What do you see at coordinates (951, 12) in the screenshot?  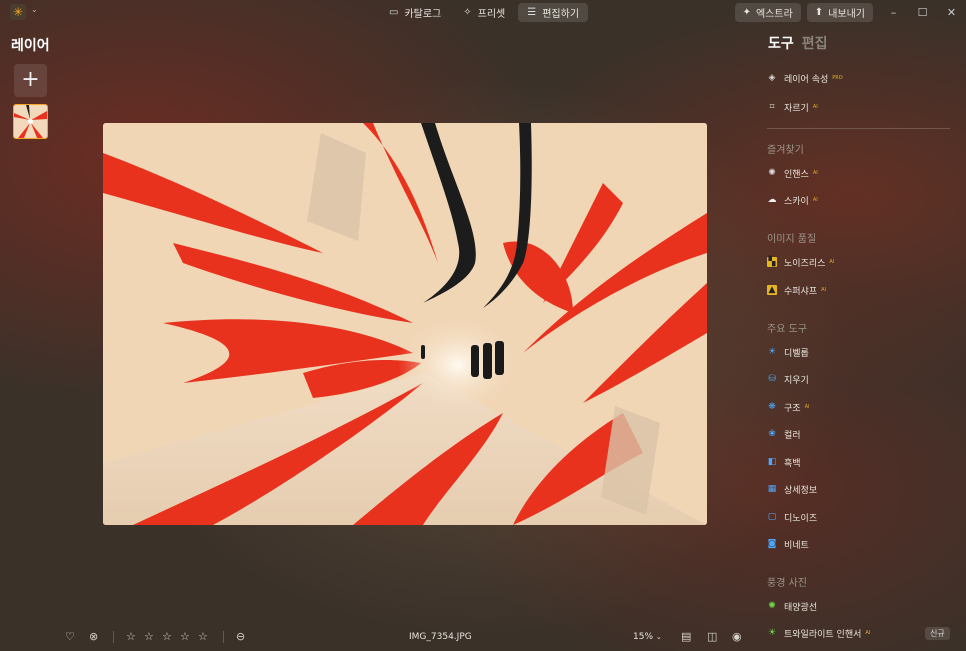 I see `close-button: ✕` at bounding box center [951, 12].